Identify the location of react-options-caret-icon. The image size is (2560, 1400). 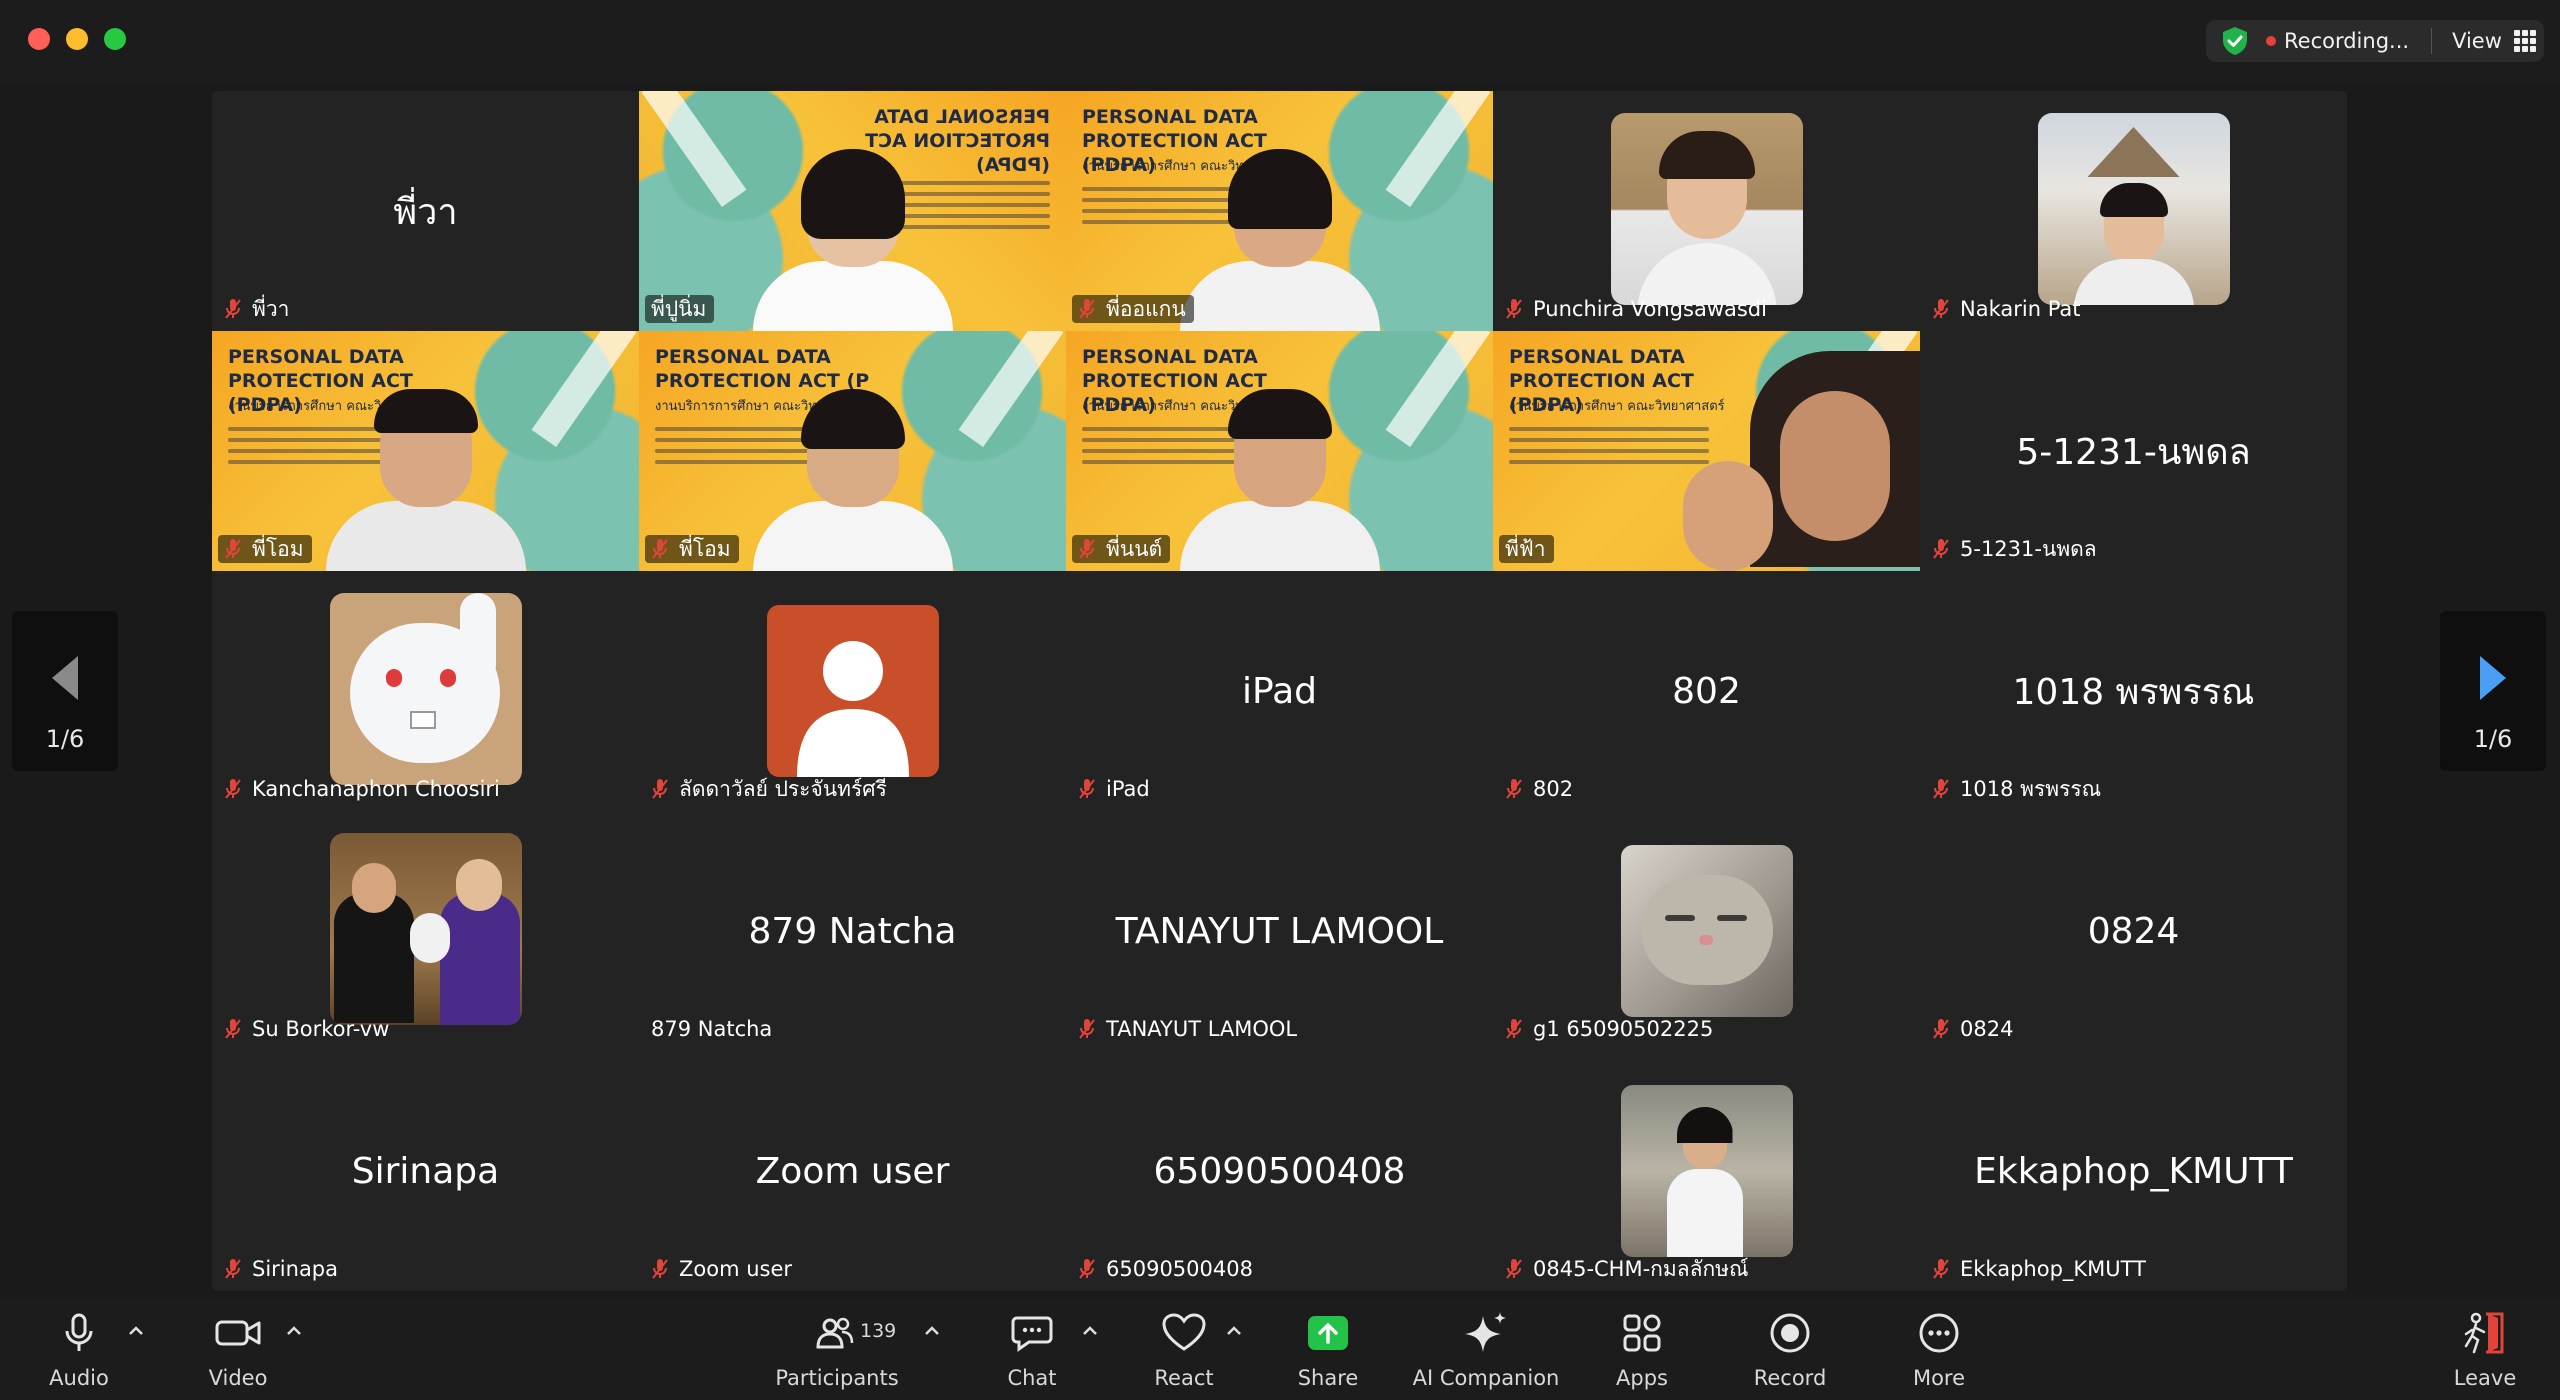
(1234, 1331).